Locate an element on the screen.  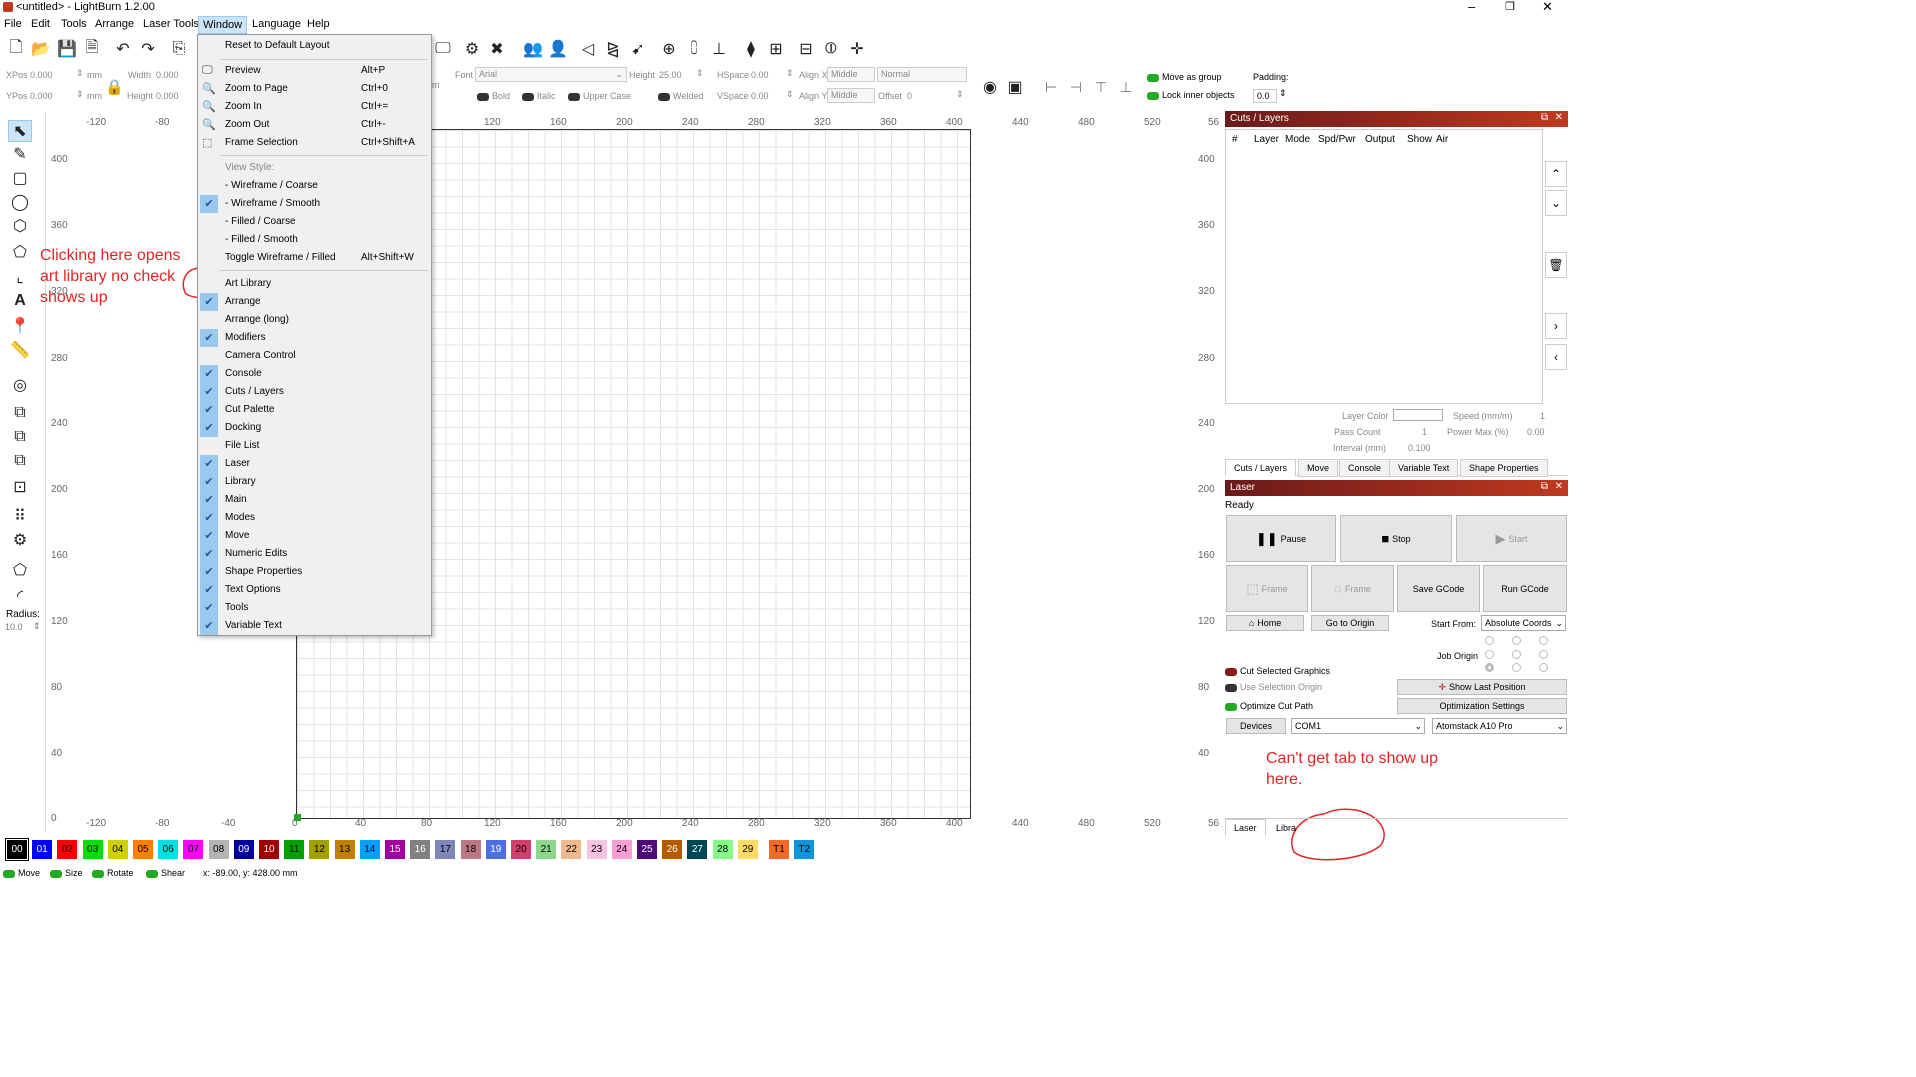
aligny-select: Middle is located at coordinates (851, 95).